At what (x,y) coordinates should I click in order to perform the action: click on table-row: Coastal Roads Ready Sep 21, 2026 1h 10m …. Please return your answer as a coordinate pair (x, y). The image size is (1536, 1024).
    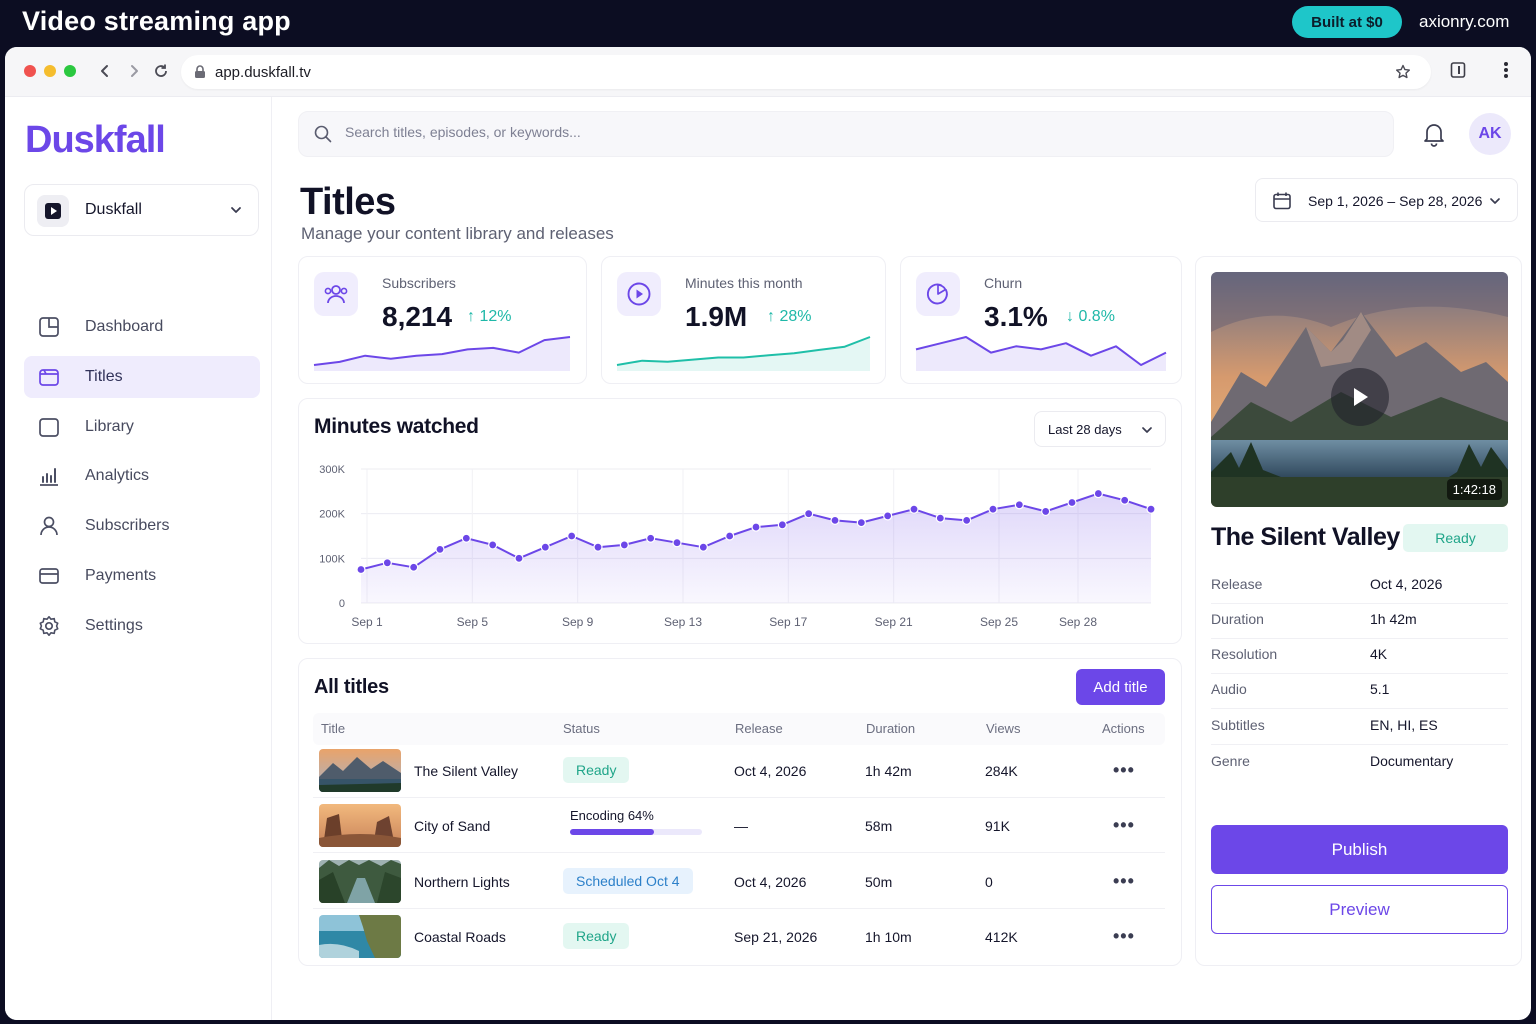
    Looking at the image, I should click on (739, 937).